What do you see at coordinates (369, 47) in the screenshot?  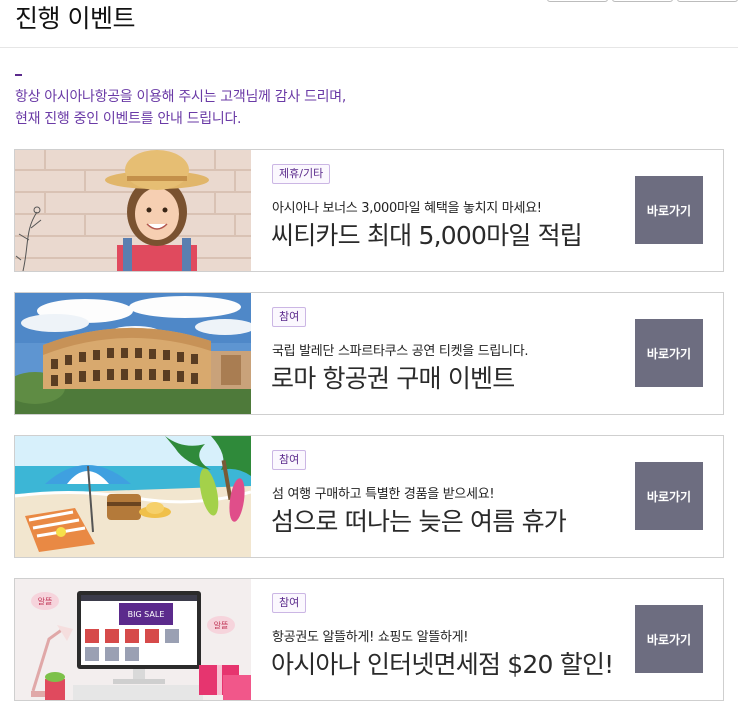 I see `title-divider` at bounding box center [369, 47].